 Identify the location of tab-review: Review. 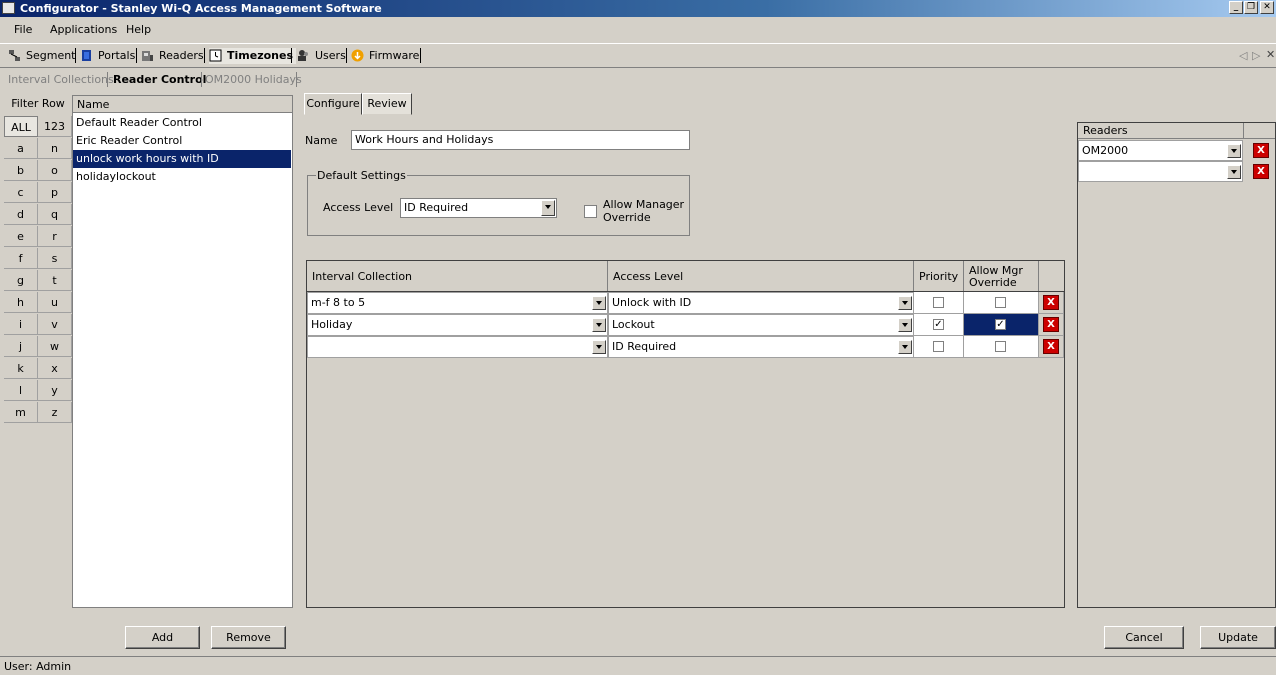
(387, 104).